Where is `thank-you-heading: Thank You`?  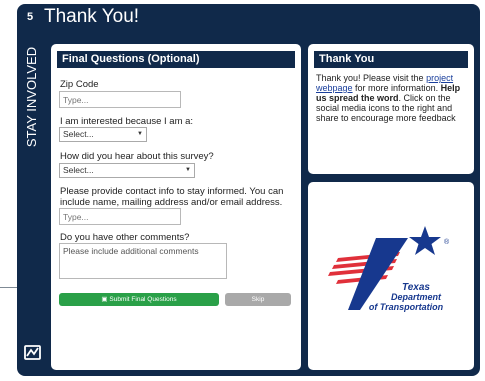
thank-you-heading: Thank You is located at coordinates (391, 59).